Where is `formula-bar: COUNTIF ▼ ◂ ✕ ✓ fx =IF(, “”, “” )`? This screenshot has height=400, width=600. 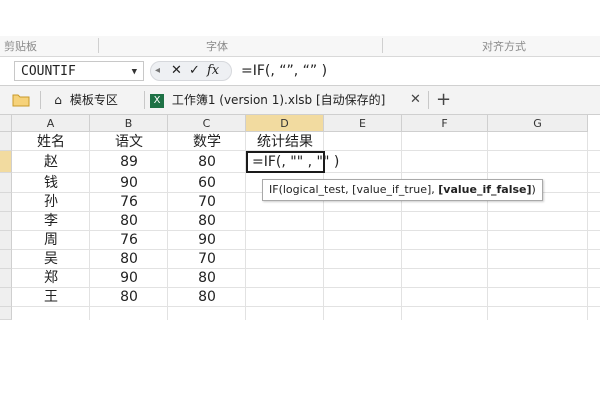
formula-bar: COUNTIF ▼ ◂ ✕ ✓ fx =IF(, “”, “” ) is located at coordinates (300, 71).